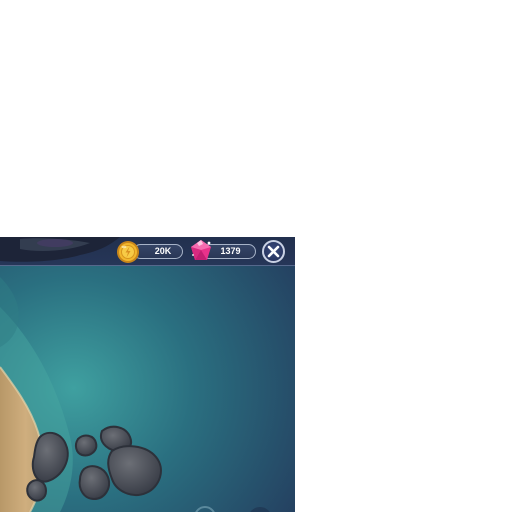 The image size is (512, 512). I want to click on close-icon, so click(273, 251).